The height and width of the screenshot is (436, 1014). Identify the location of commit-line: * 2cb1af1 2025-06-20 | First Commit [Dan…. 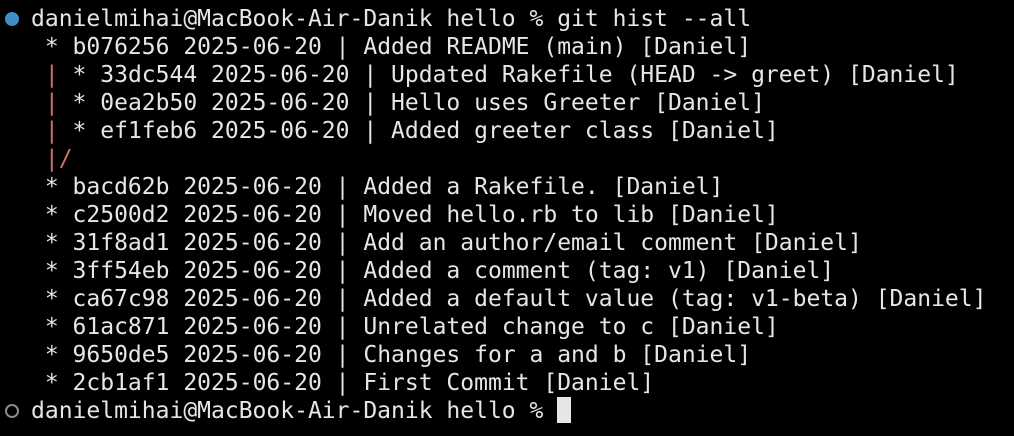
(342, 383).